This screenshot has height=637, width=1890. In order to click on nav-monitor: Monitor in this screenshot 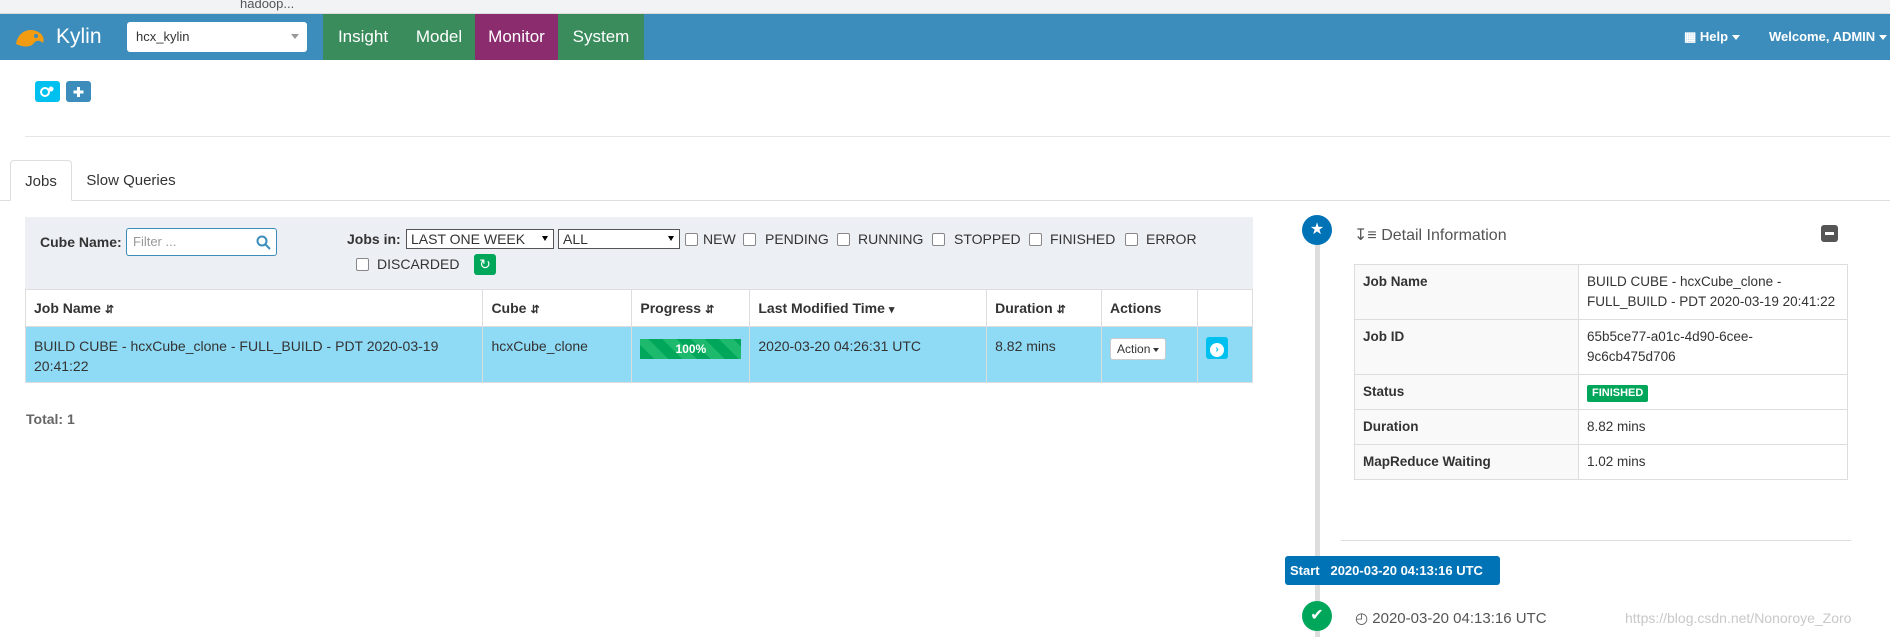, I will do `click(516, 37)`.